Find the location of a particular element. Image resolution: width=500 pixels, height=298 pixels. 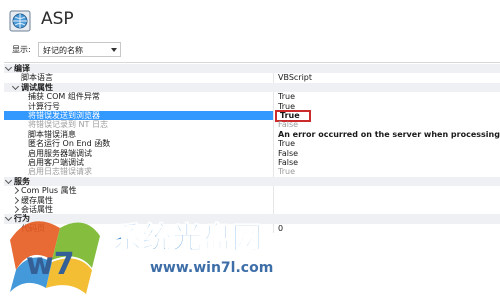

property-name: 服务 is located at coordinates (139, 181).